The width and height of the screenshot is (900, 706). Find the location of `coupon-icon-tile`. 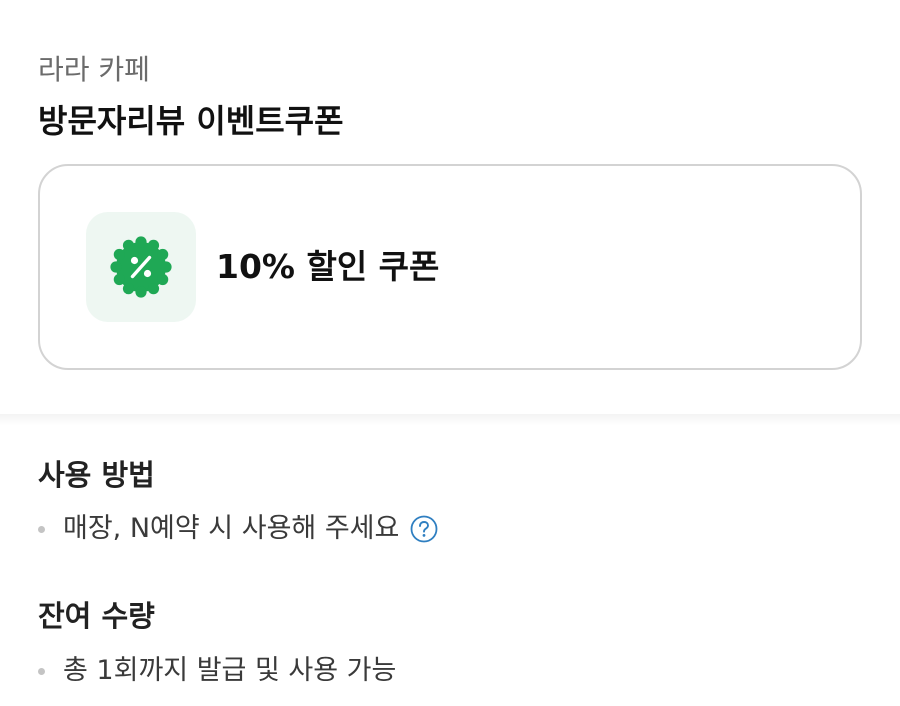

coupon-icon-tile is located at coordinates (141, 267).